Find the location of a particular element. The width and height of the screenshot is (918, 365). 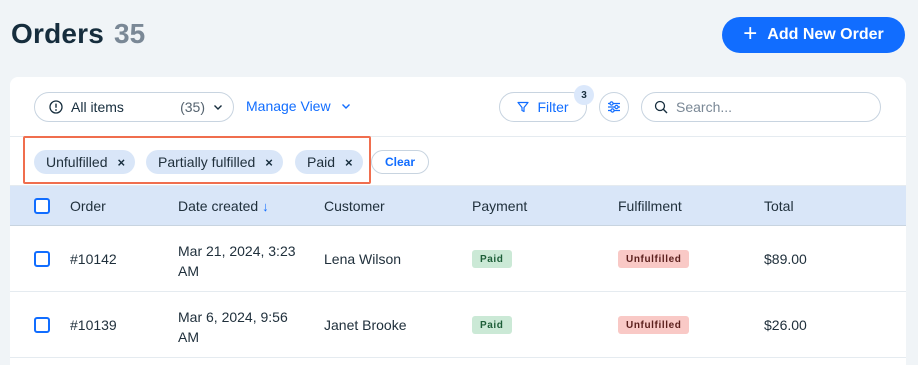

manage-view-link: Manage View is located at coordinates (298, 106).